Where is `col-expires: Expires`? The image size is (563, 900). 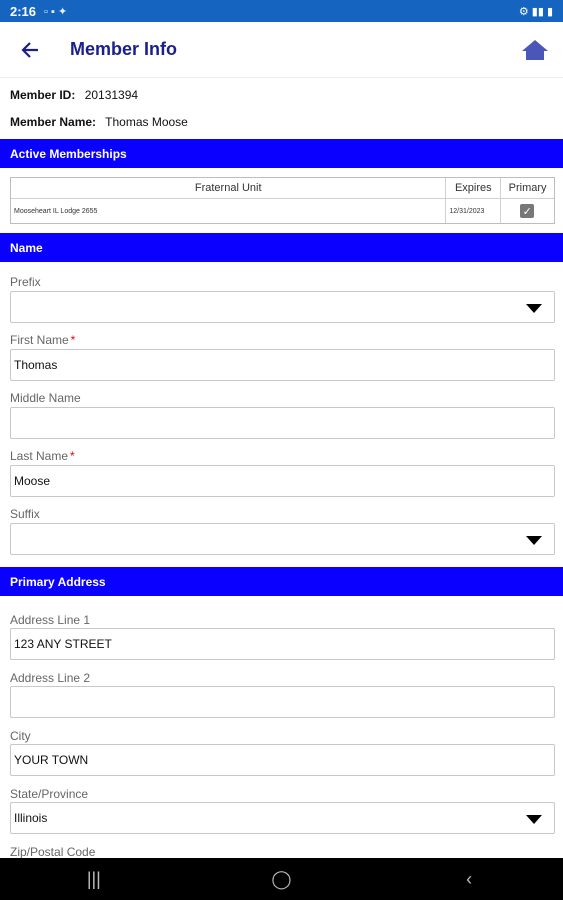
col-expires: Expires is located at coordinates (474, 188).